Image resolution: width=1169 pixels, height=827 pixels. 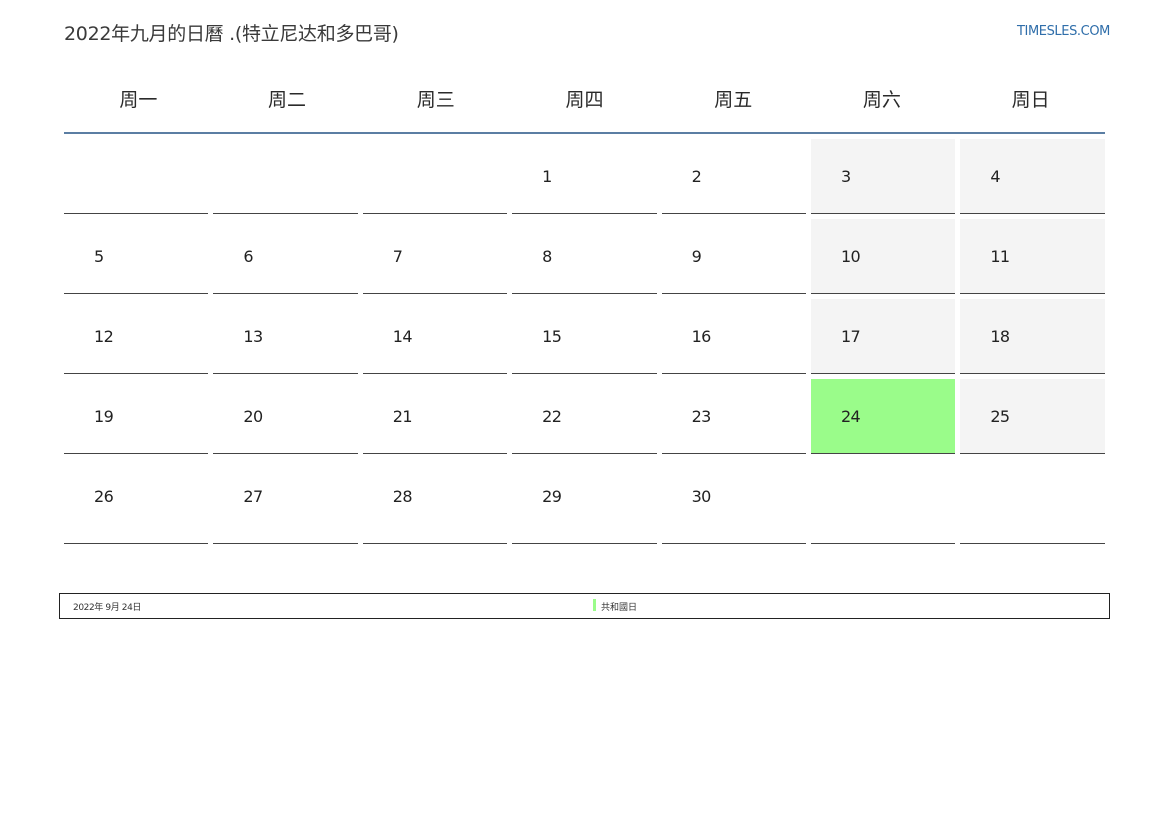 I want to click on calendar-cell: 30, so click(x=733, y=501).